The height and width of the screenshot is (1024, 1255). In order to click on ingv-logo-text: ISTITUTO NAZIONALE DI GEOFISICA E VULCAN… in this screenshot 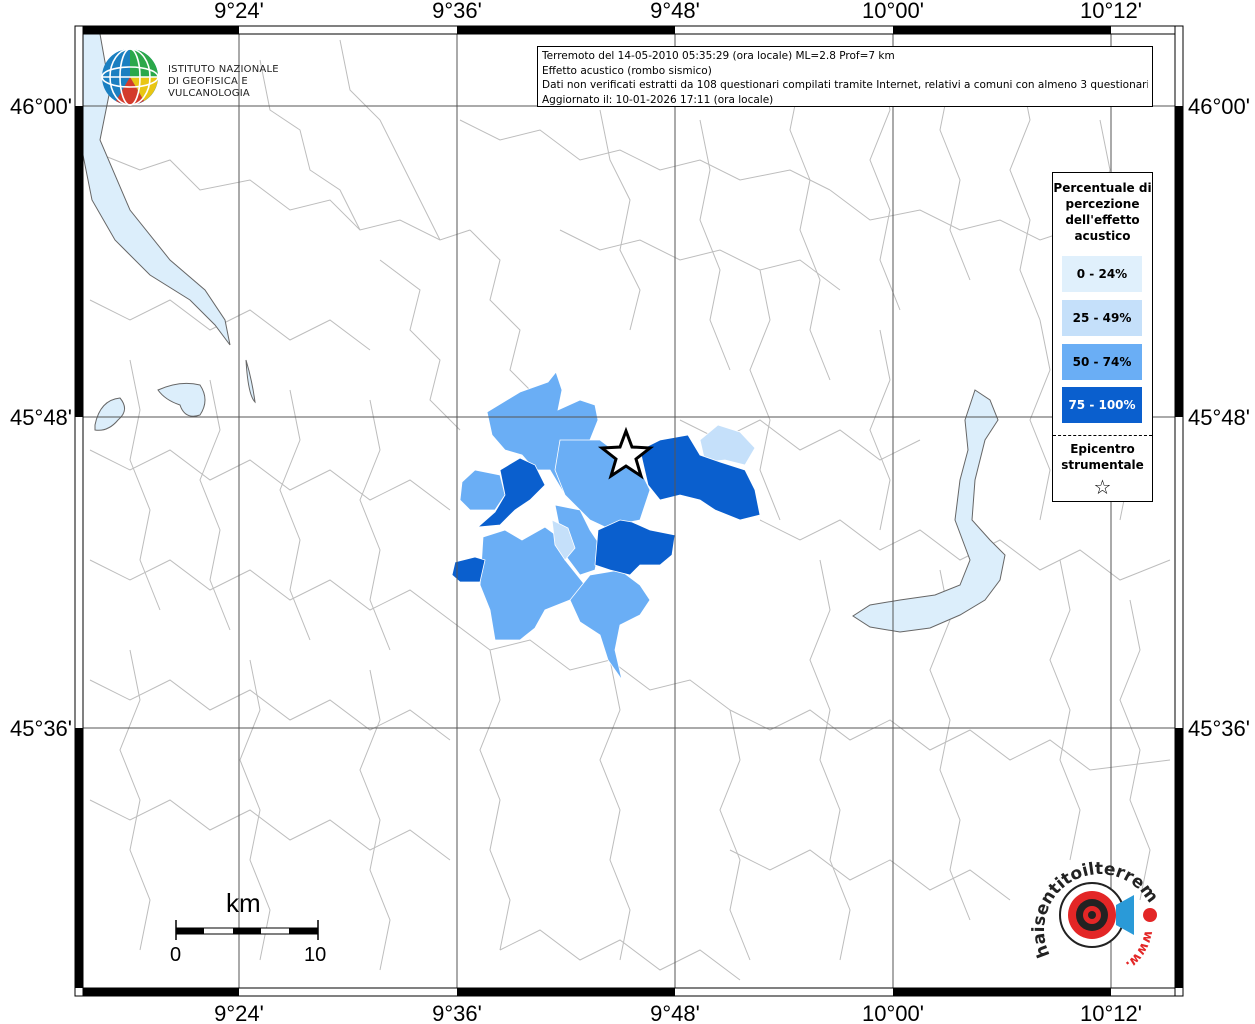, I will do `click(239, 82)`.